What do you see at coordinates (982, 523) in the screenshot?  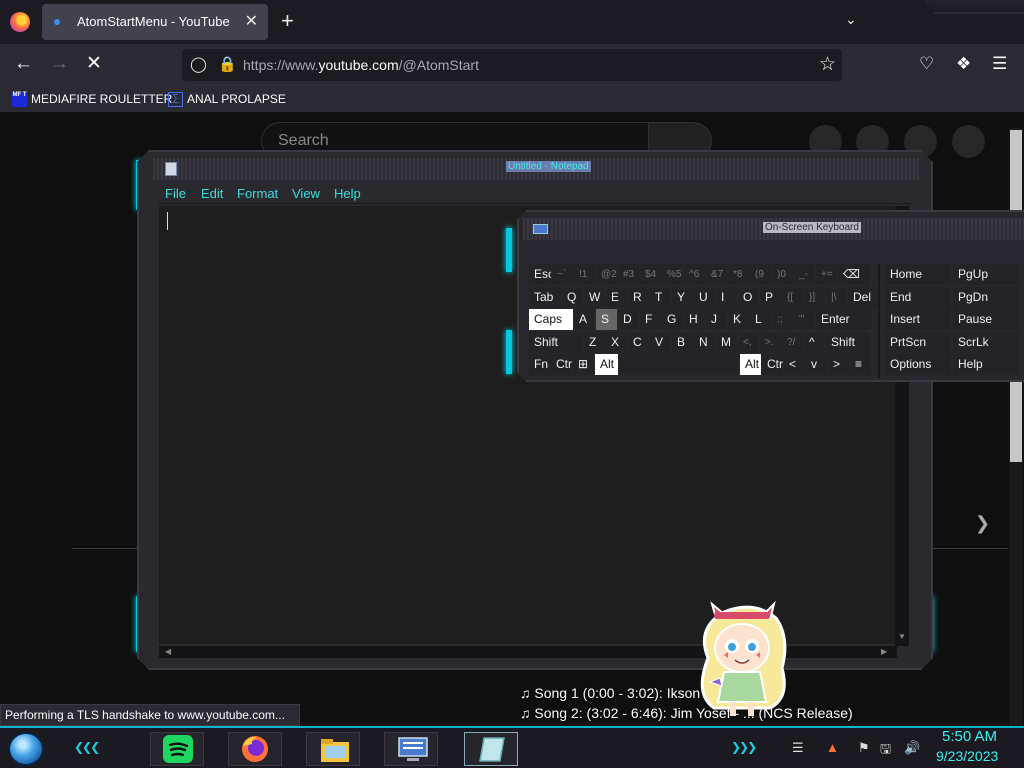 I see `chevron-right-icon: ❯` at bounding box center [982, 523].